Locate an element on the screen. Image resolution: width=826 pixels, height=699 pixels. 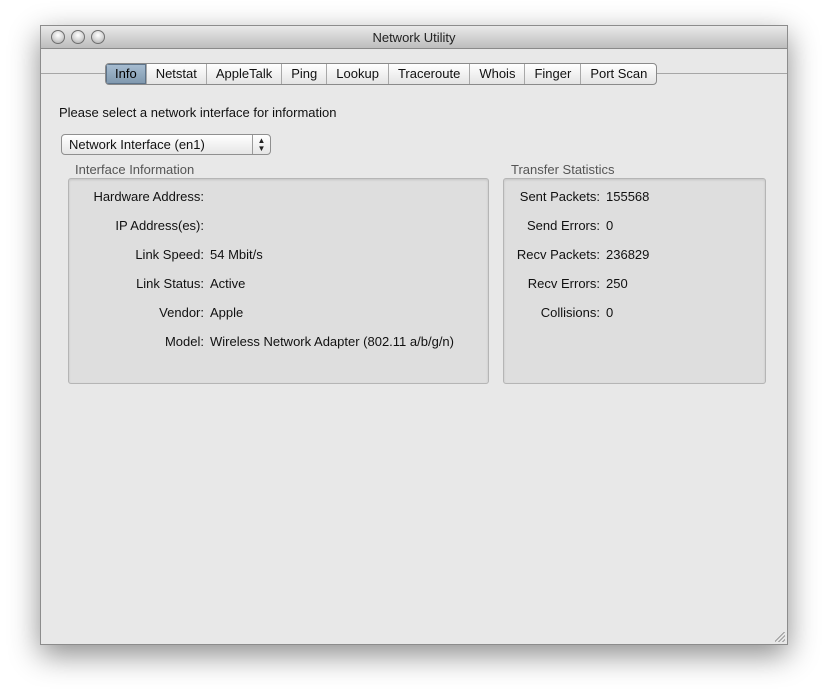
interface-select-value: Network Interface (en1) is located at coordinates (137, 144).